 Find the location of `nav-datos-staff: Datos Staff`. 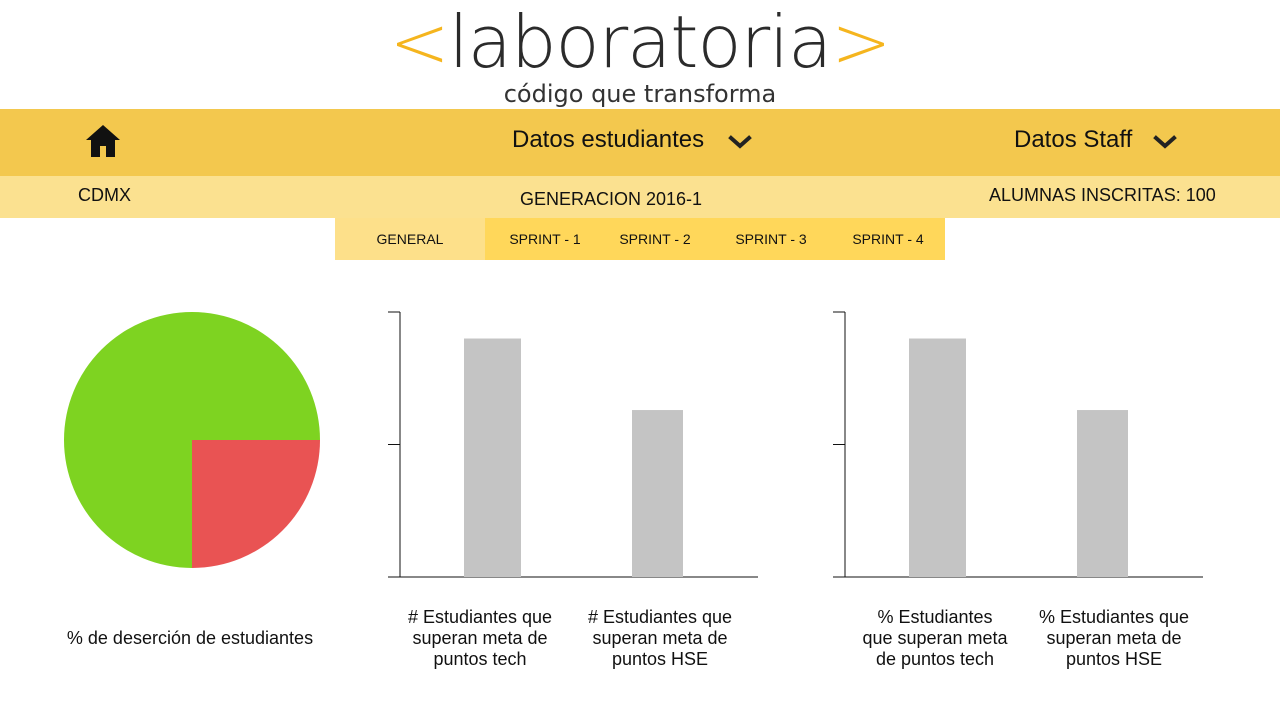

nav-datos-staff: Datos Staff is located at coordinates (1095, 140).